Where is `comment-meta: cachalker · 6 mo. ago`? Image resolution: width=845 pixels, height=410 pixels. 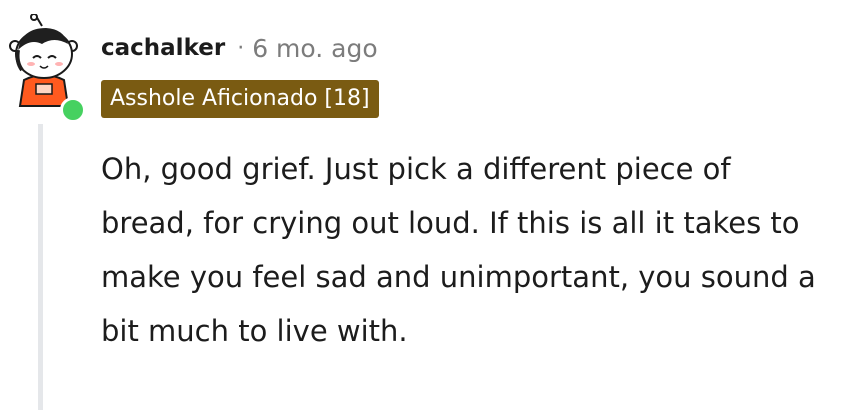 comment-meta: cachalker · 6 mo. ago is located at coordinates (239, 48).